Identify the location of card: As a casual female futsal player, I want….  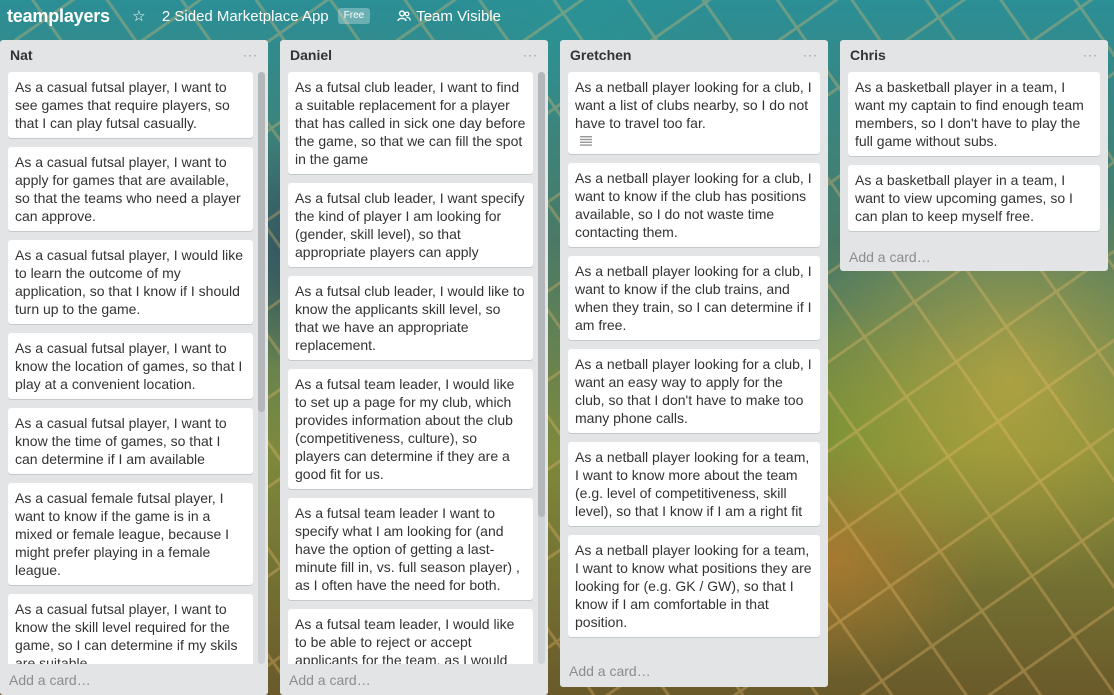
(130, 534).